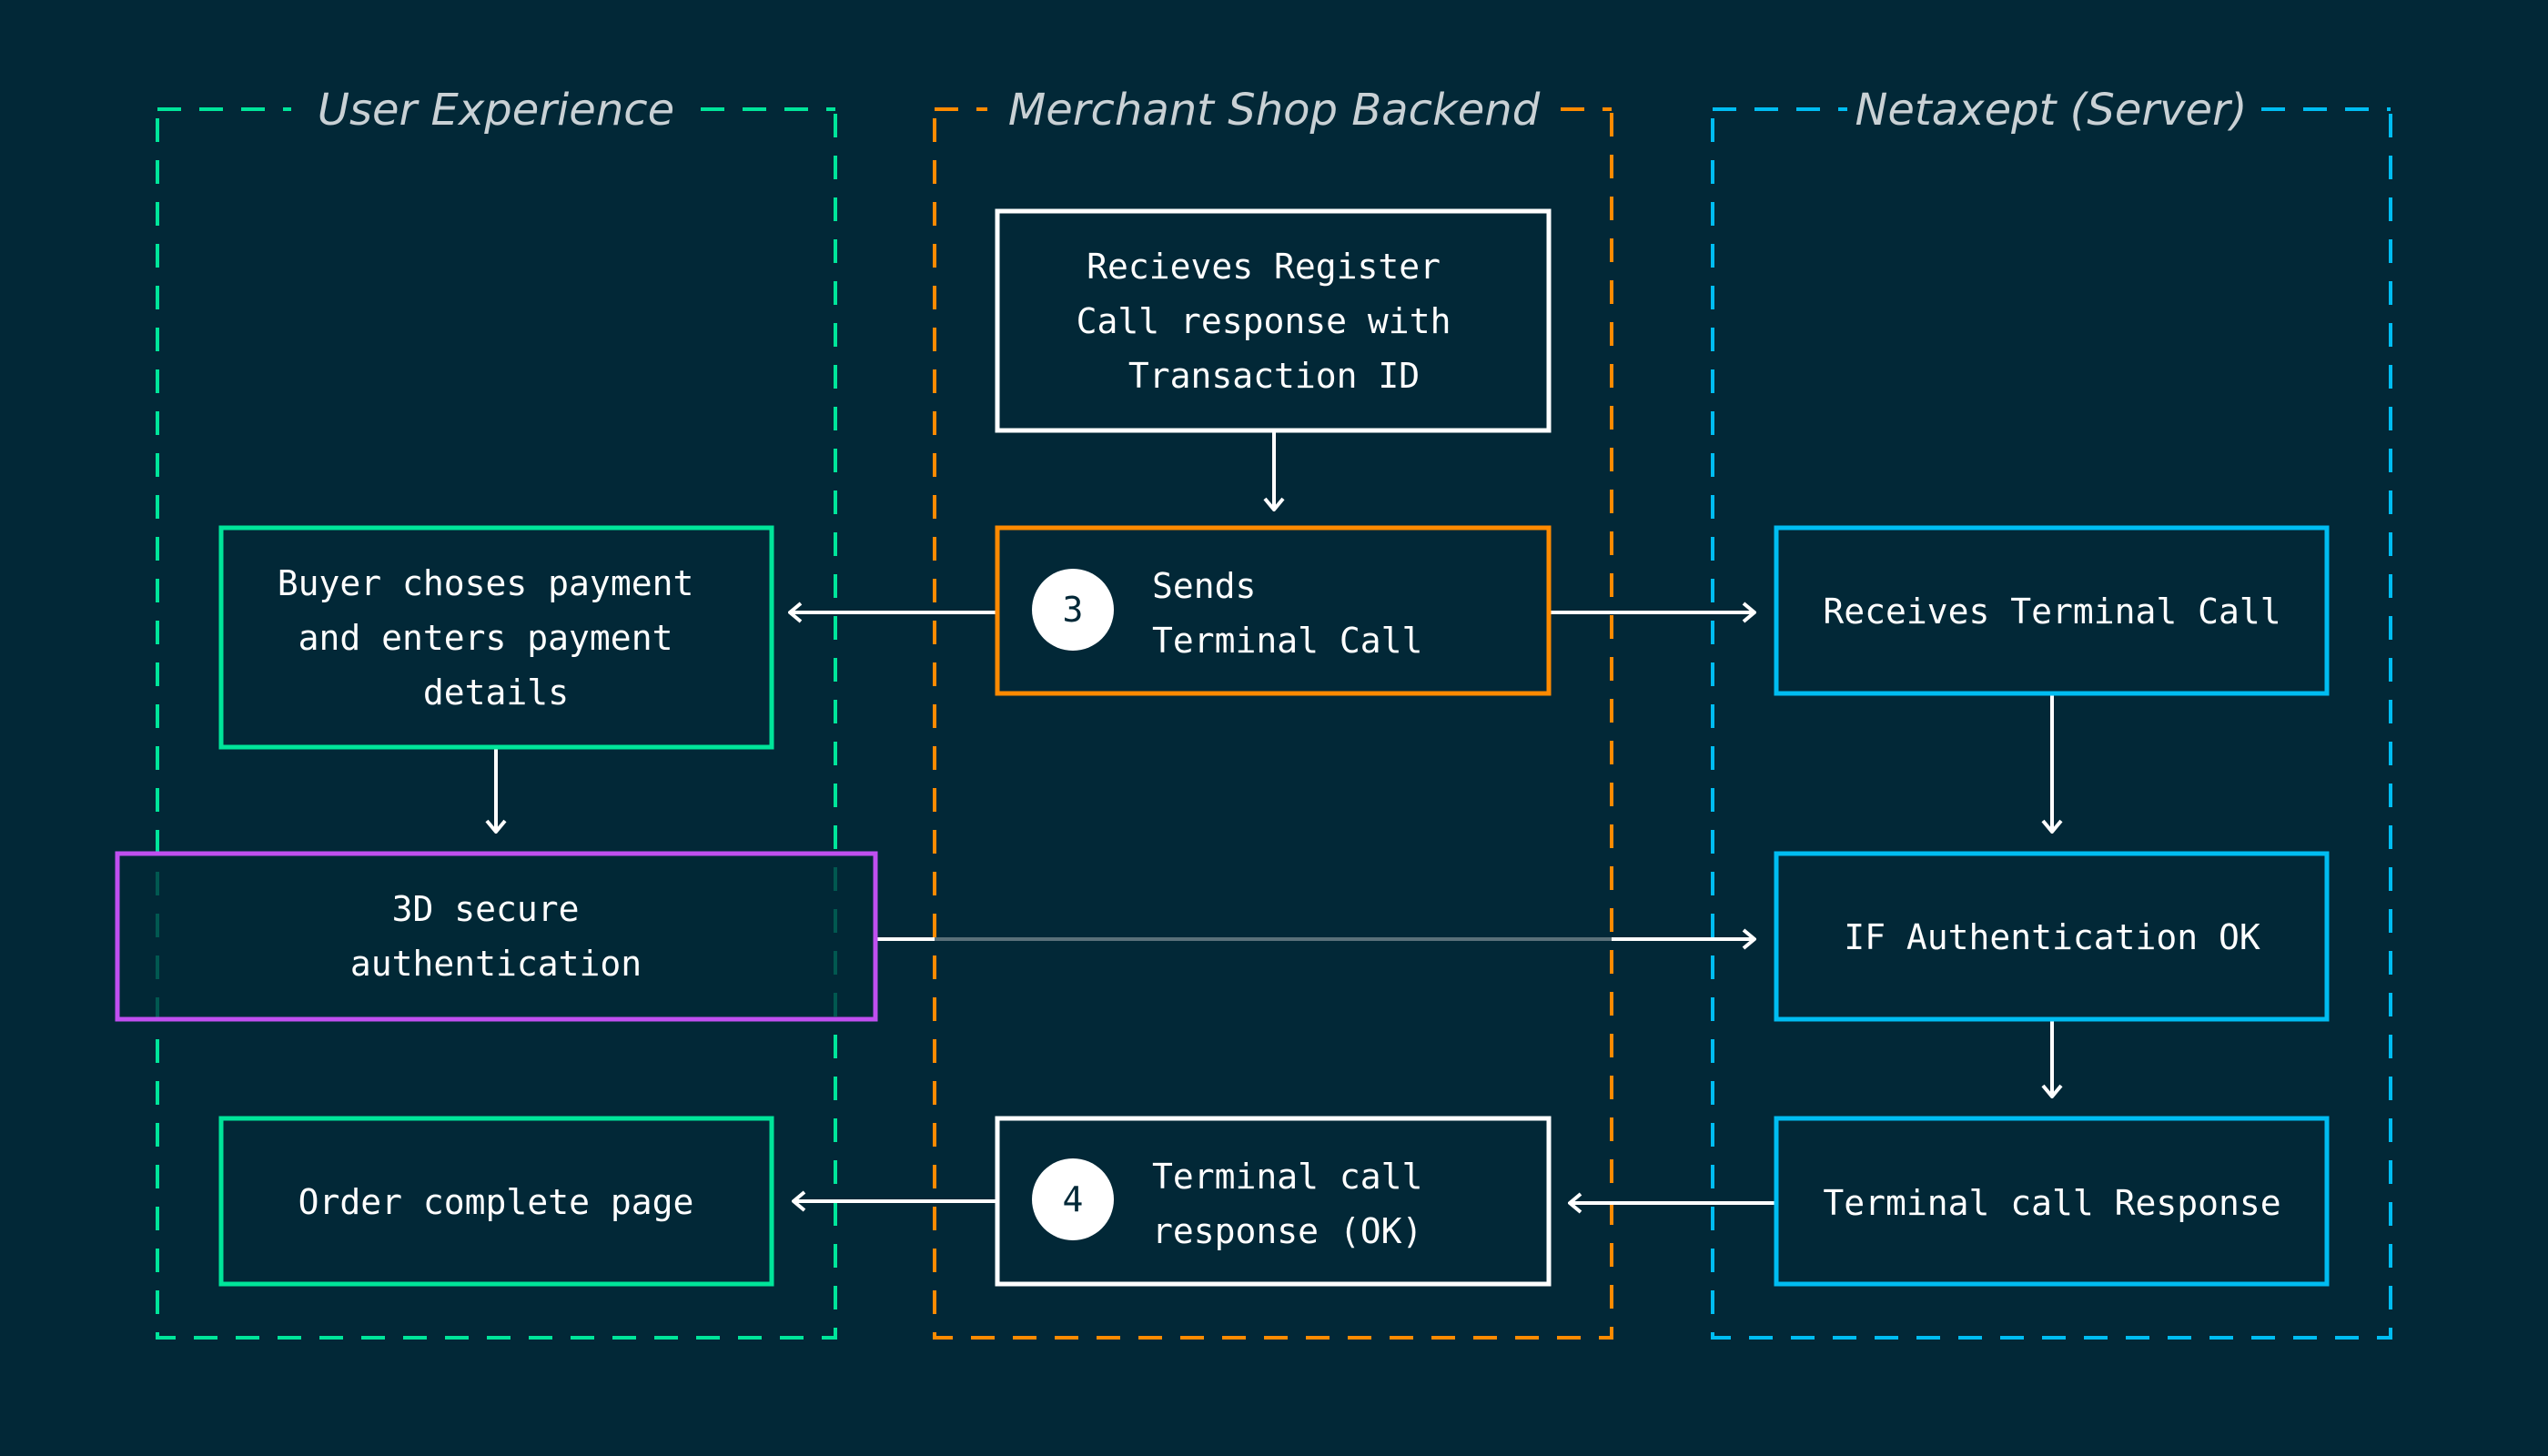 The image size is (2548, 1456). I want to click on box-terminal-call-response-ok: 4 Terminal call response (OK), so click(1273, 1202).